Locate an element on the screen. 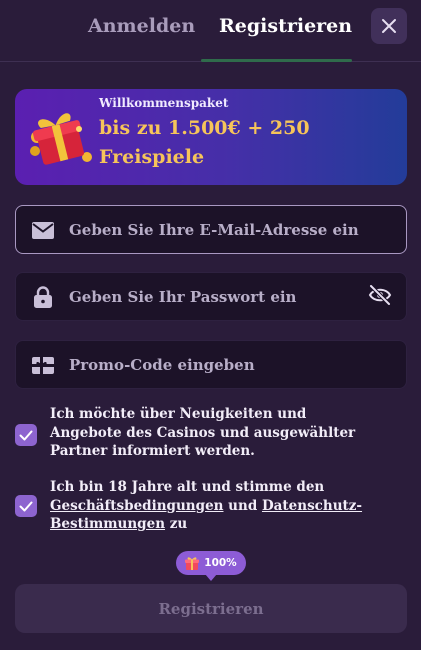 The width and height of the screenshot is (421, 650). terms-consent-checkbox is located at coordinates (26, 506).